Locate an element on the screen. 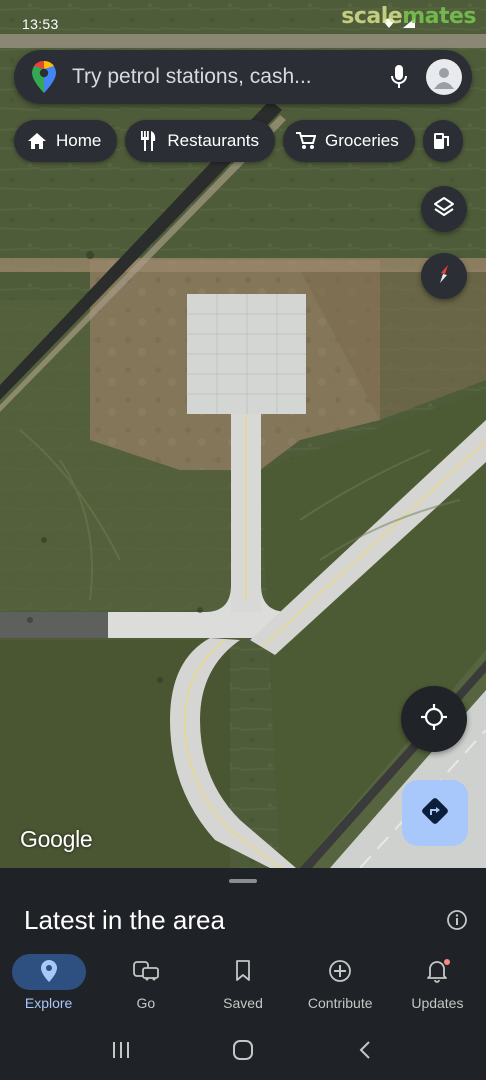  restaurant-icon is located at coordinates (148, 141).